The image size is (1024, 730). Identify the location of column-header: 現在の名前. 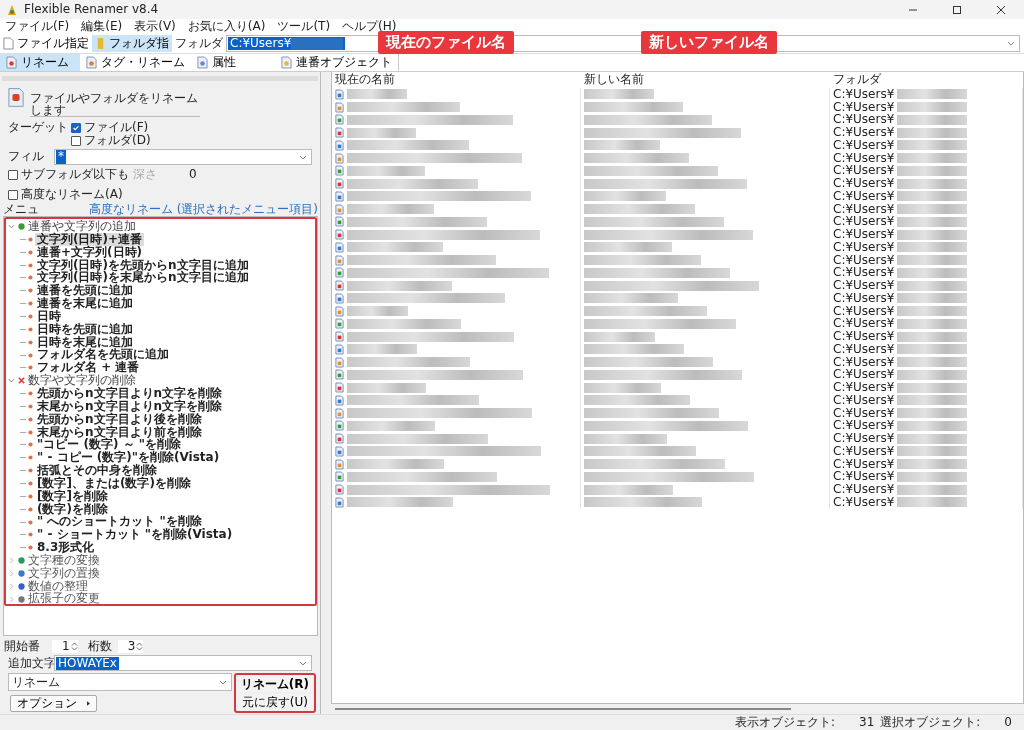
(456, 80).